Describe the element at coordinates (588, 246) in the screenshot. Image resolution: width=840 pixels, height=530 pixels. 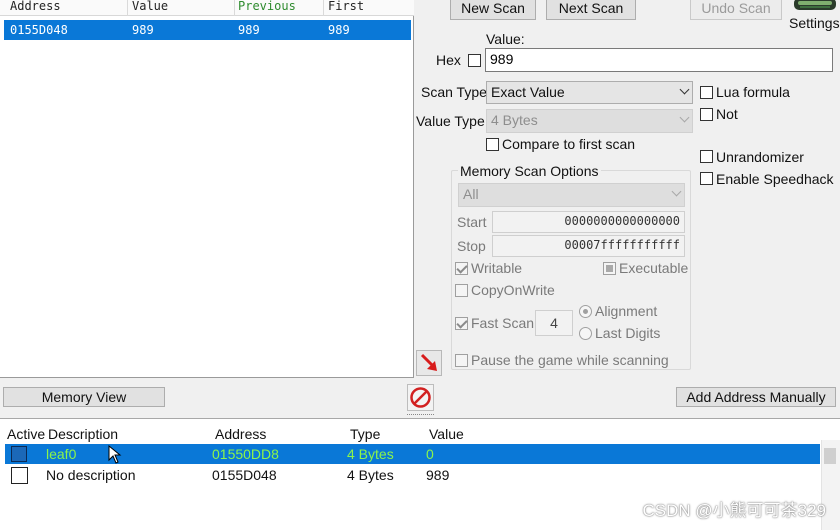
I see `stop-address-input: 00007fffffffffff` at that location.